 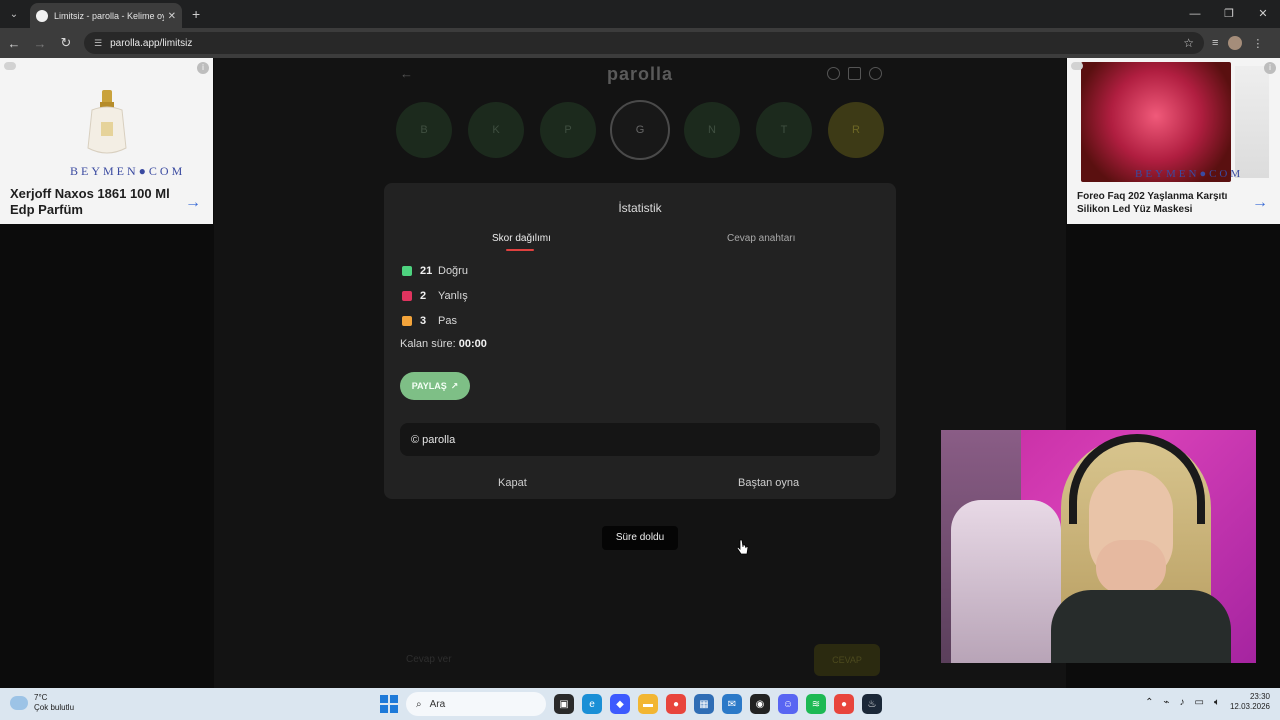 I want to click on tab-title: Limitsiz - parolla - Kelime oyunu, so click(x=109, y=16).